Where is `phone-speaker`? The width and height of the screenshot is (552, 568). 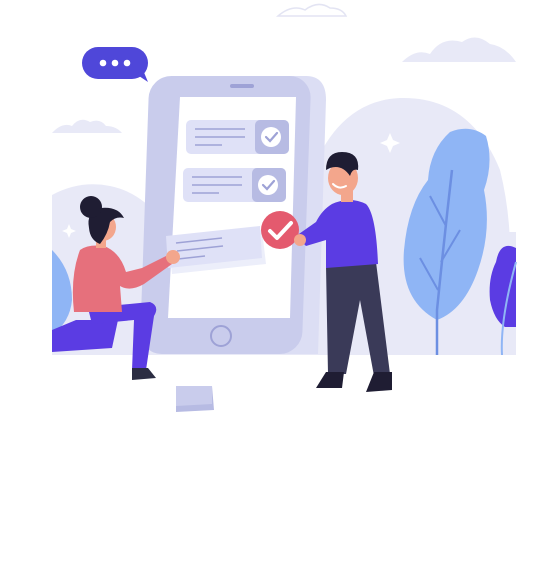
phone-speaker is located at coordinates (242, 86).